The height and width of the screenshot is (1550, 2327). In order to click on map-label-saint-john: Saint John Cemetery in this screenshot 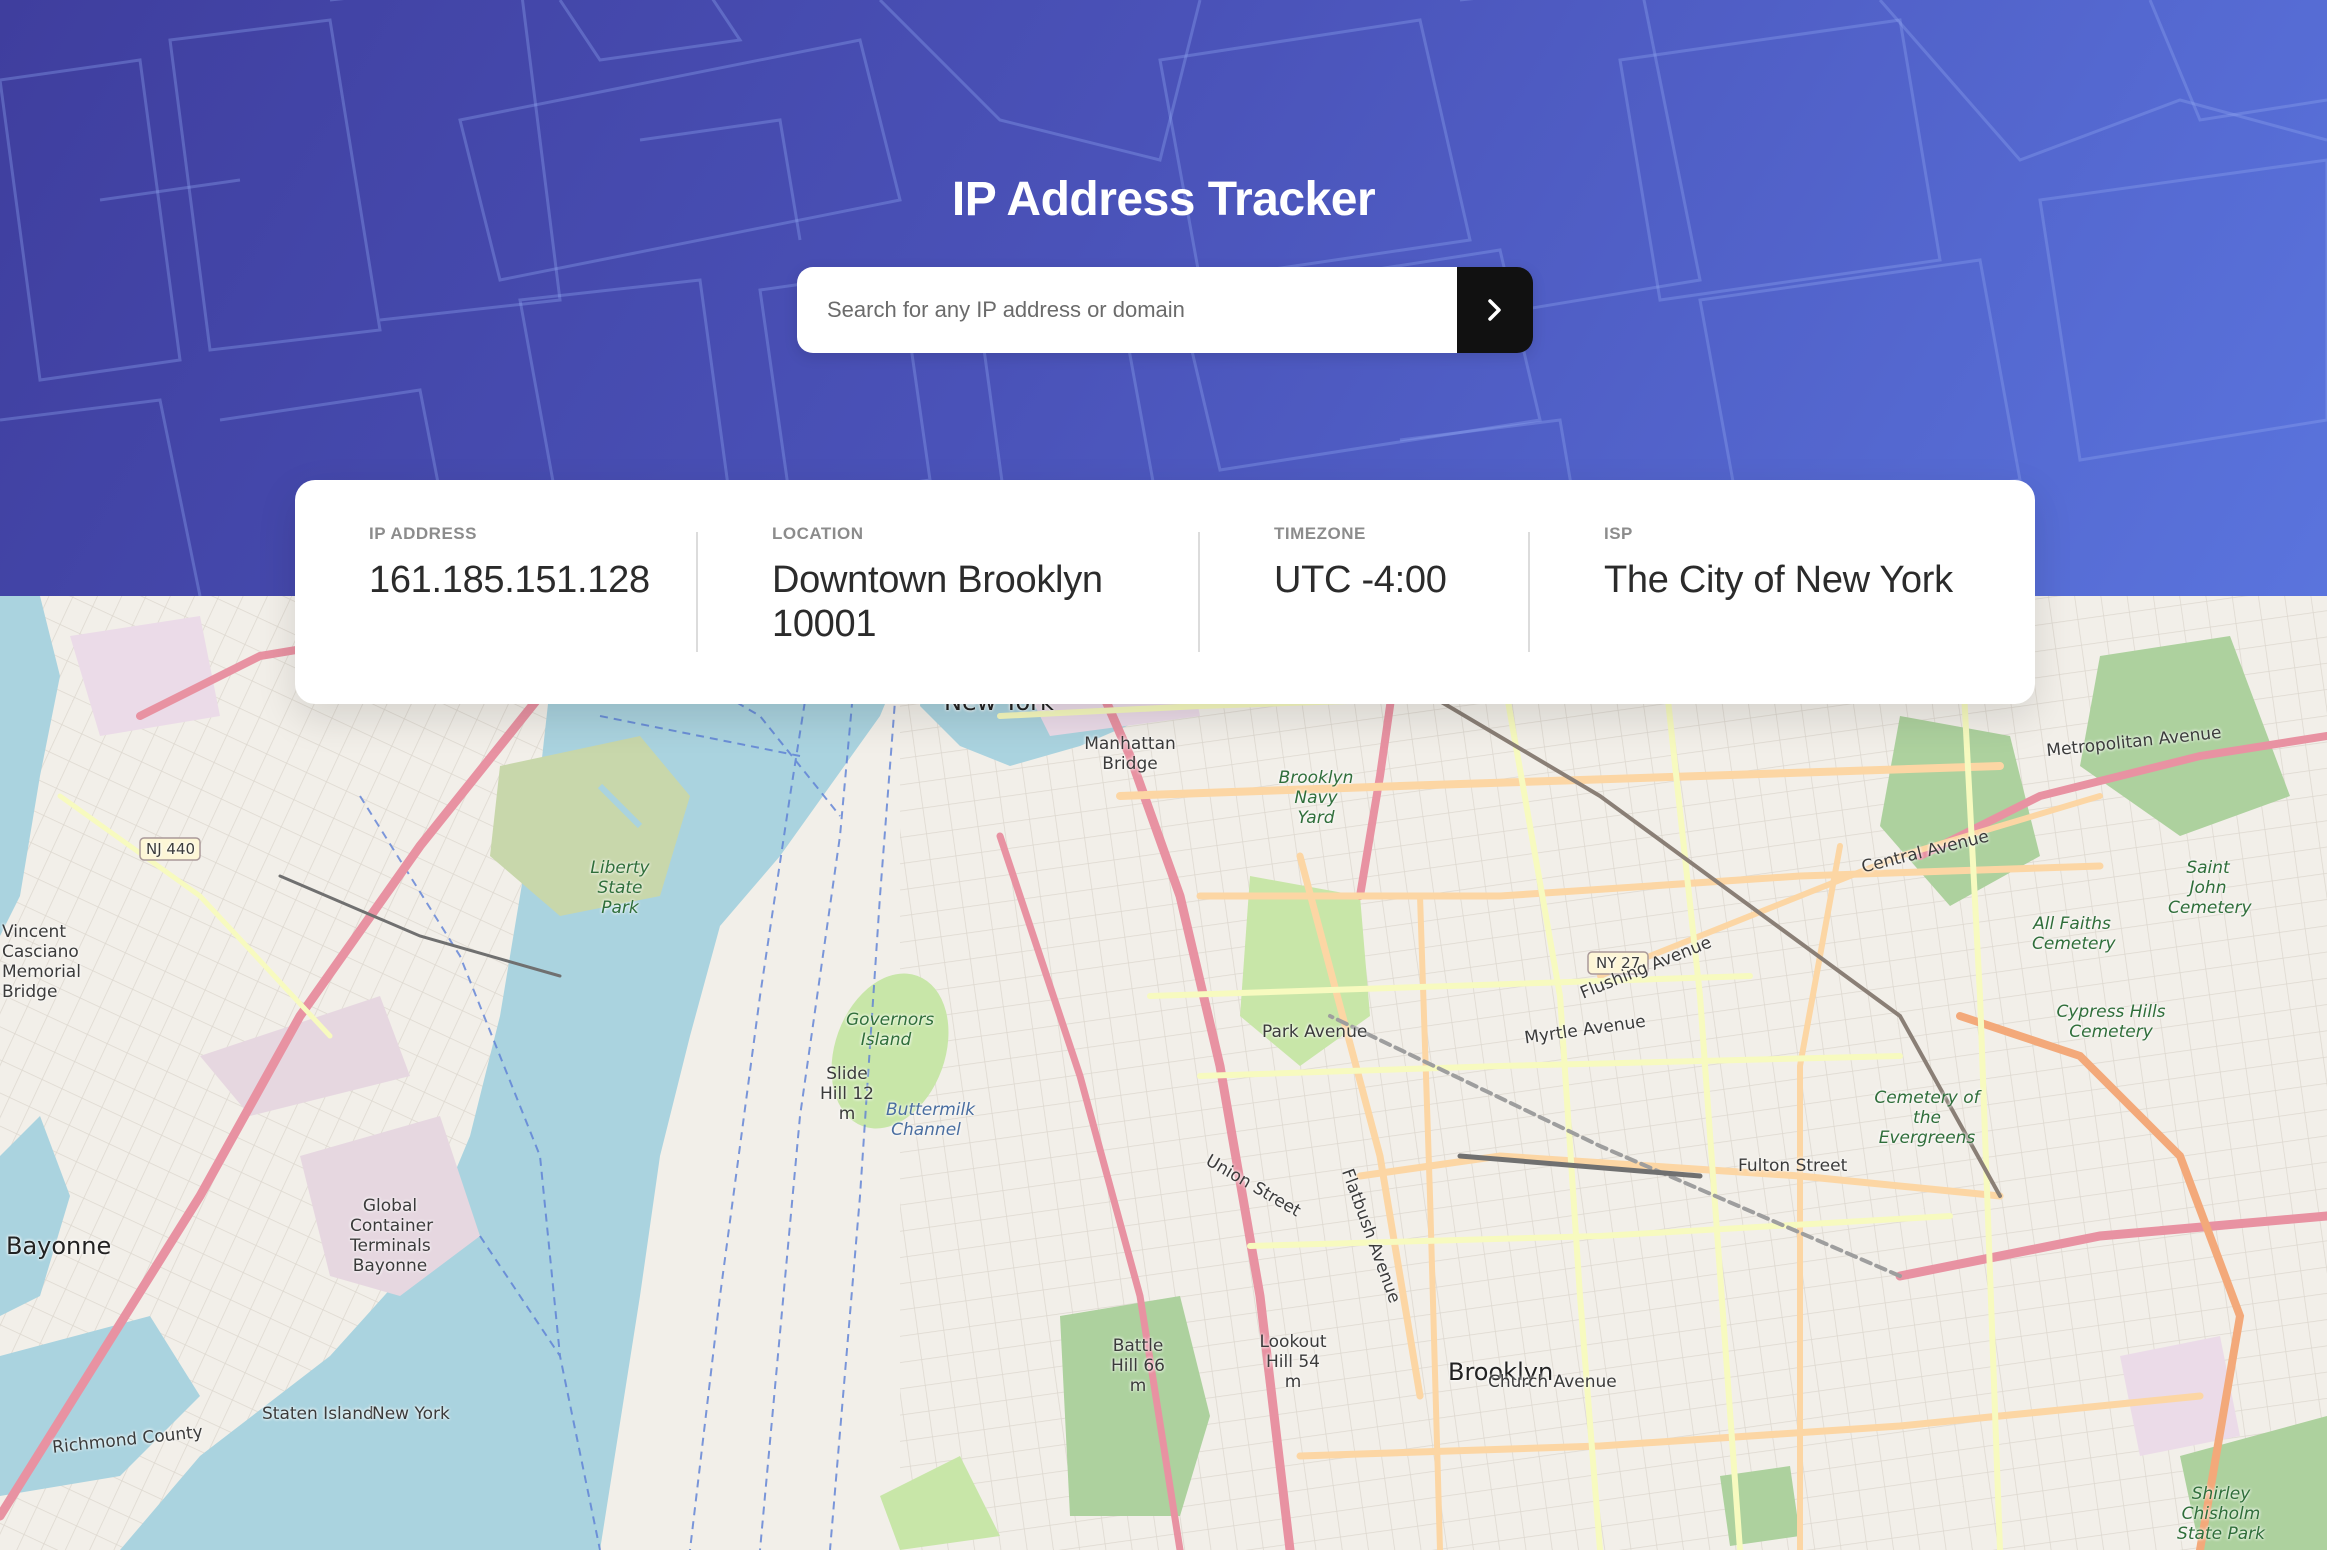, I will do `click(2210, 888)`.